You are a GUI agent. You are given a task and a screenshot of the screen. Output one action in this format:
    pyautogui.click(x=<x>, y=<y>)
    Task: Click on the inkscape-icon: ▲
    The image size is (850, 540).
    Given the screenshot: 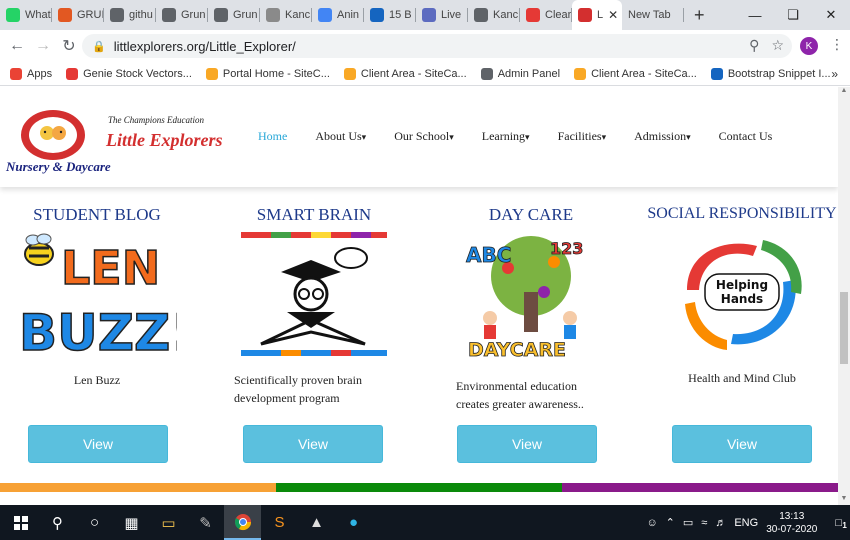 What is the action you would take?
    pyautogui.click(x=316, y=522)
    